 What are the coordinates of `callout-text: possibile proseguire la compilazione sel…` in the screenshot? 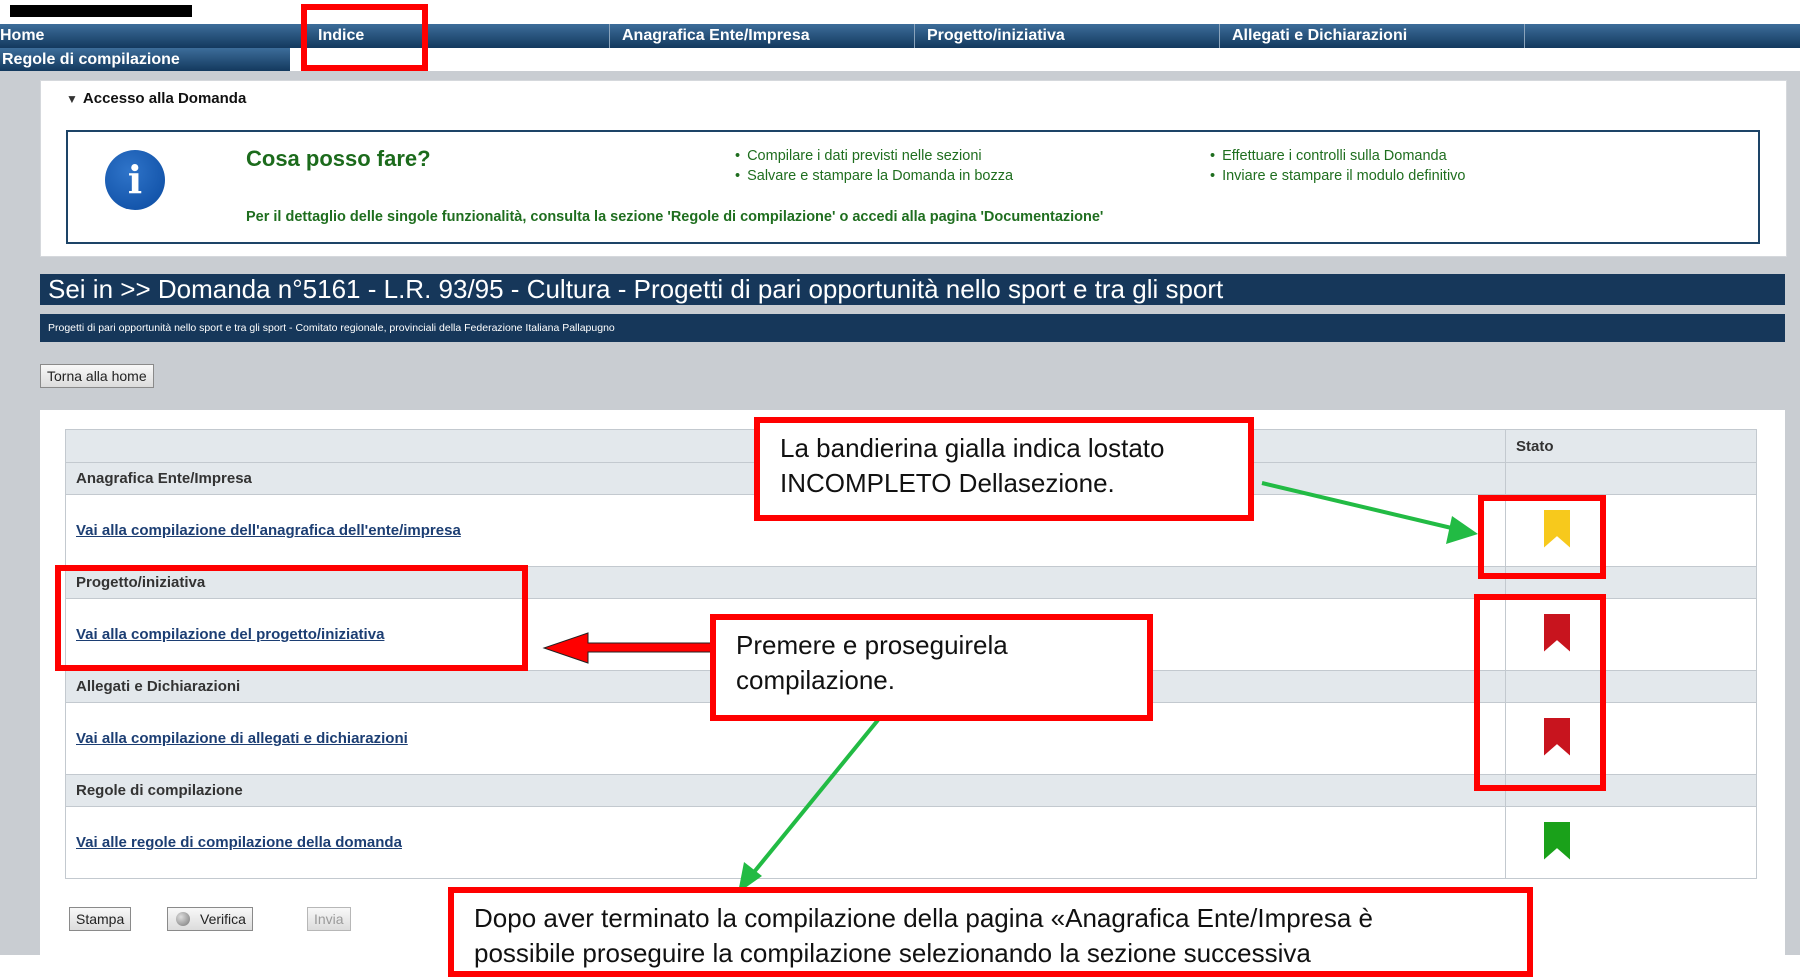 It's located at (892, 953).